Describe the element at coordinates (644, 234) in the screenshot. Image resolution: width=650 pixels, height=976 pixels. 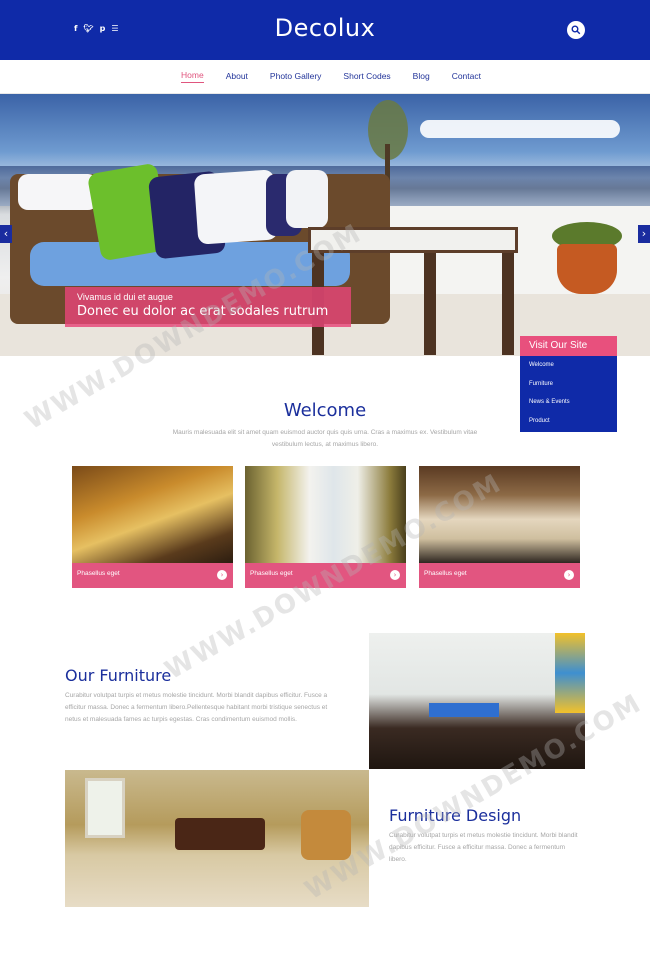
I see `slider-next-arrow: ›` at that location.